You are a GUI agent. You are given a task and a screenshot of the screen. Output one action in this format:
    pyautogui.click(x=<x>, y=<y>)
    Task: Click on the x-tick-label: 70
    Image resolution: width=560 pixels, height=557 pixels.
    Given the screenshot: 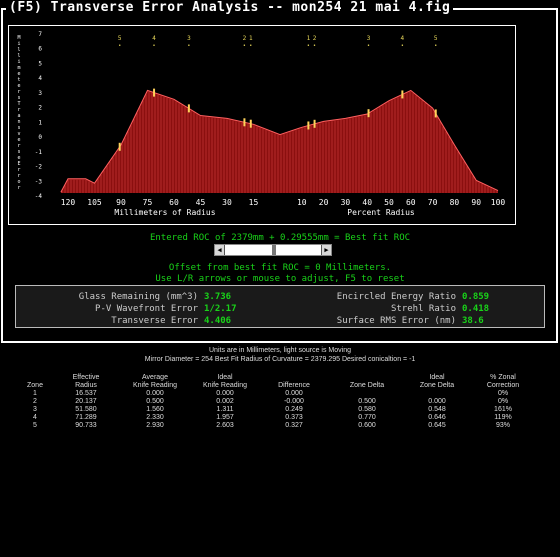 What is the action you would take?
    pyautogui.click(x=433, y=202)
    